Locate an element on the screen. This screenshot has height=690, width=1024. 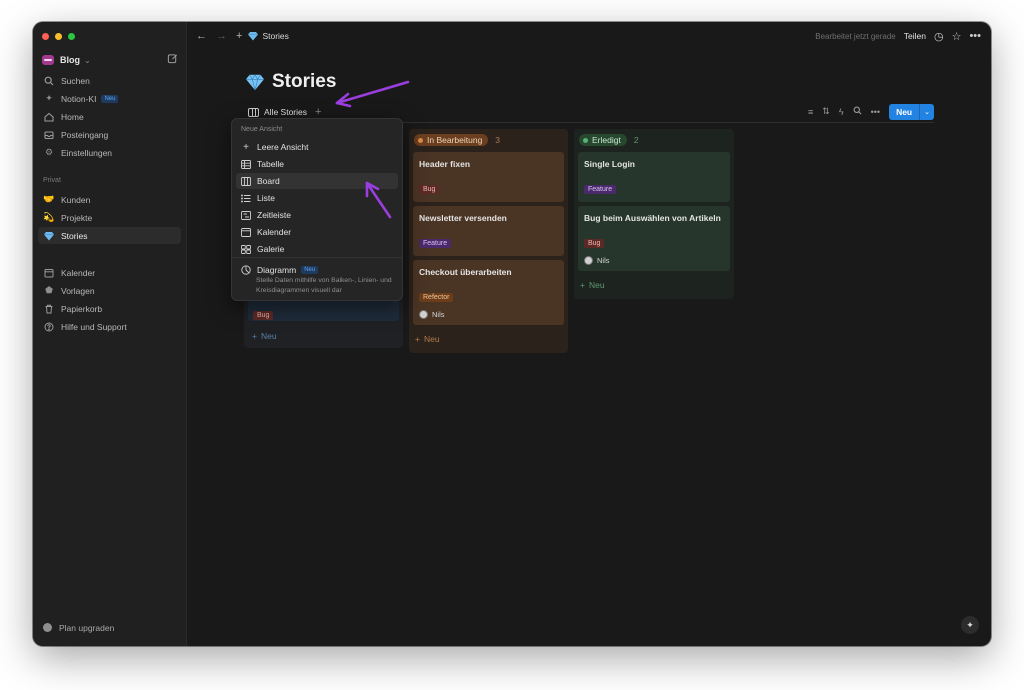
page-title: Stories is located at coordinates (291, 82).